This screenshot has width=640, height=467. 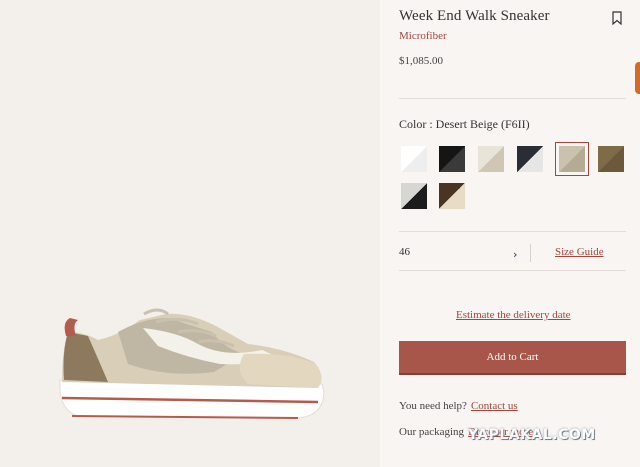 What do you see at coordinates (432, 432) in the screenshot?
I see `packaging-text: Our packaging` at bounding box center [432, 432].